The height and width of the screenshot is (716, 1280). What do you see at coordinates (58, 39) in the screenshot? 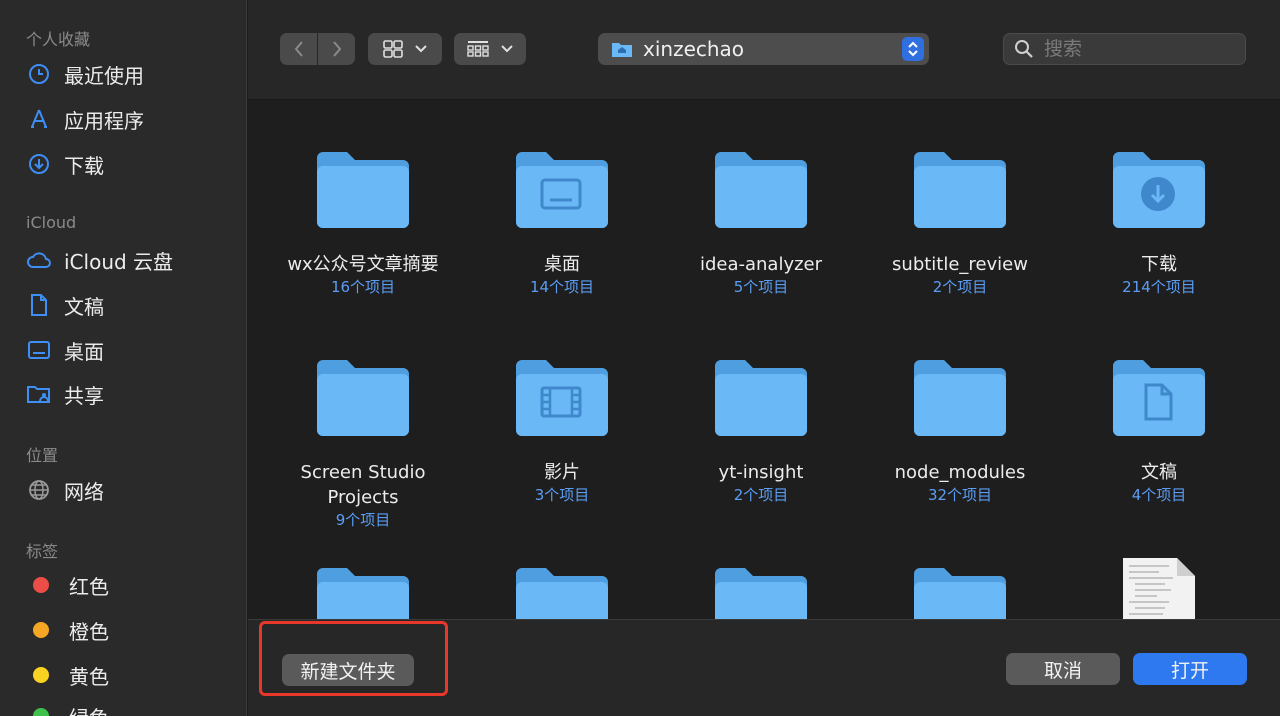
I see `sidebar-section-favorites: 个人收藏` at bounding box center [58, 39].